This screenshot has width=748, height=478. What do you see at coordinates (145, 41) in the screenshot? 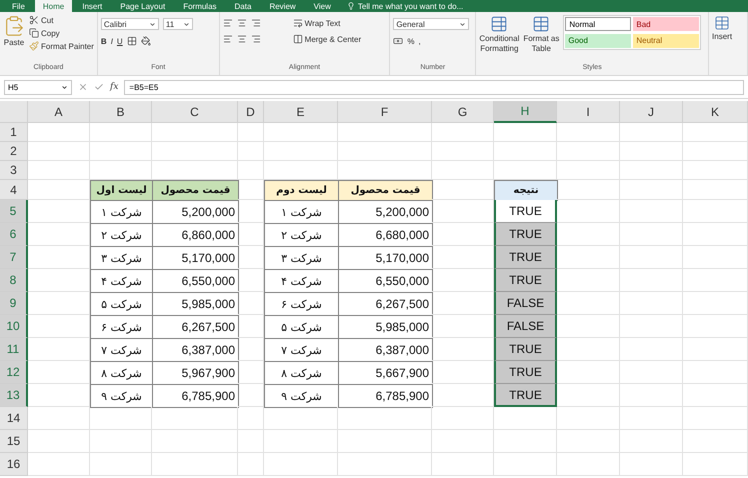
I see `fill-color-icon` at bounding box center [145, 41].